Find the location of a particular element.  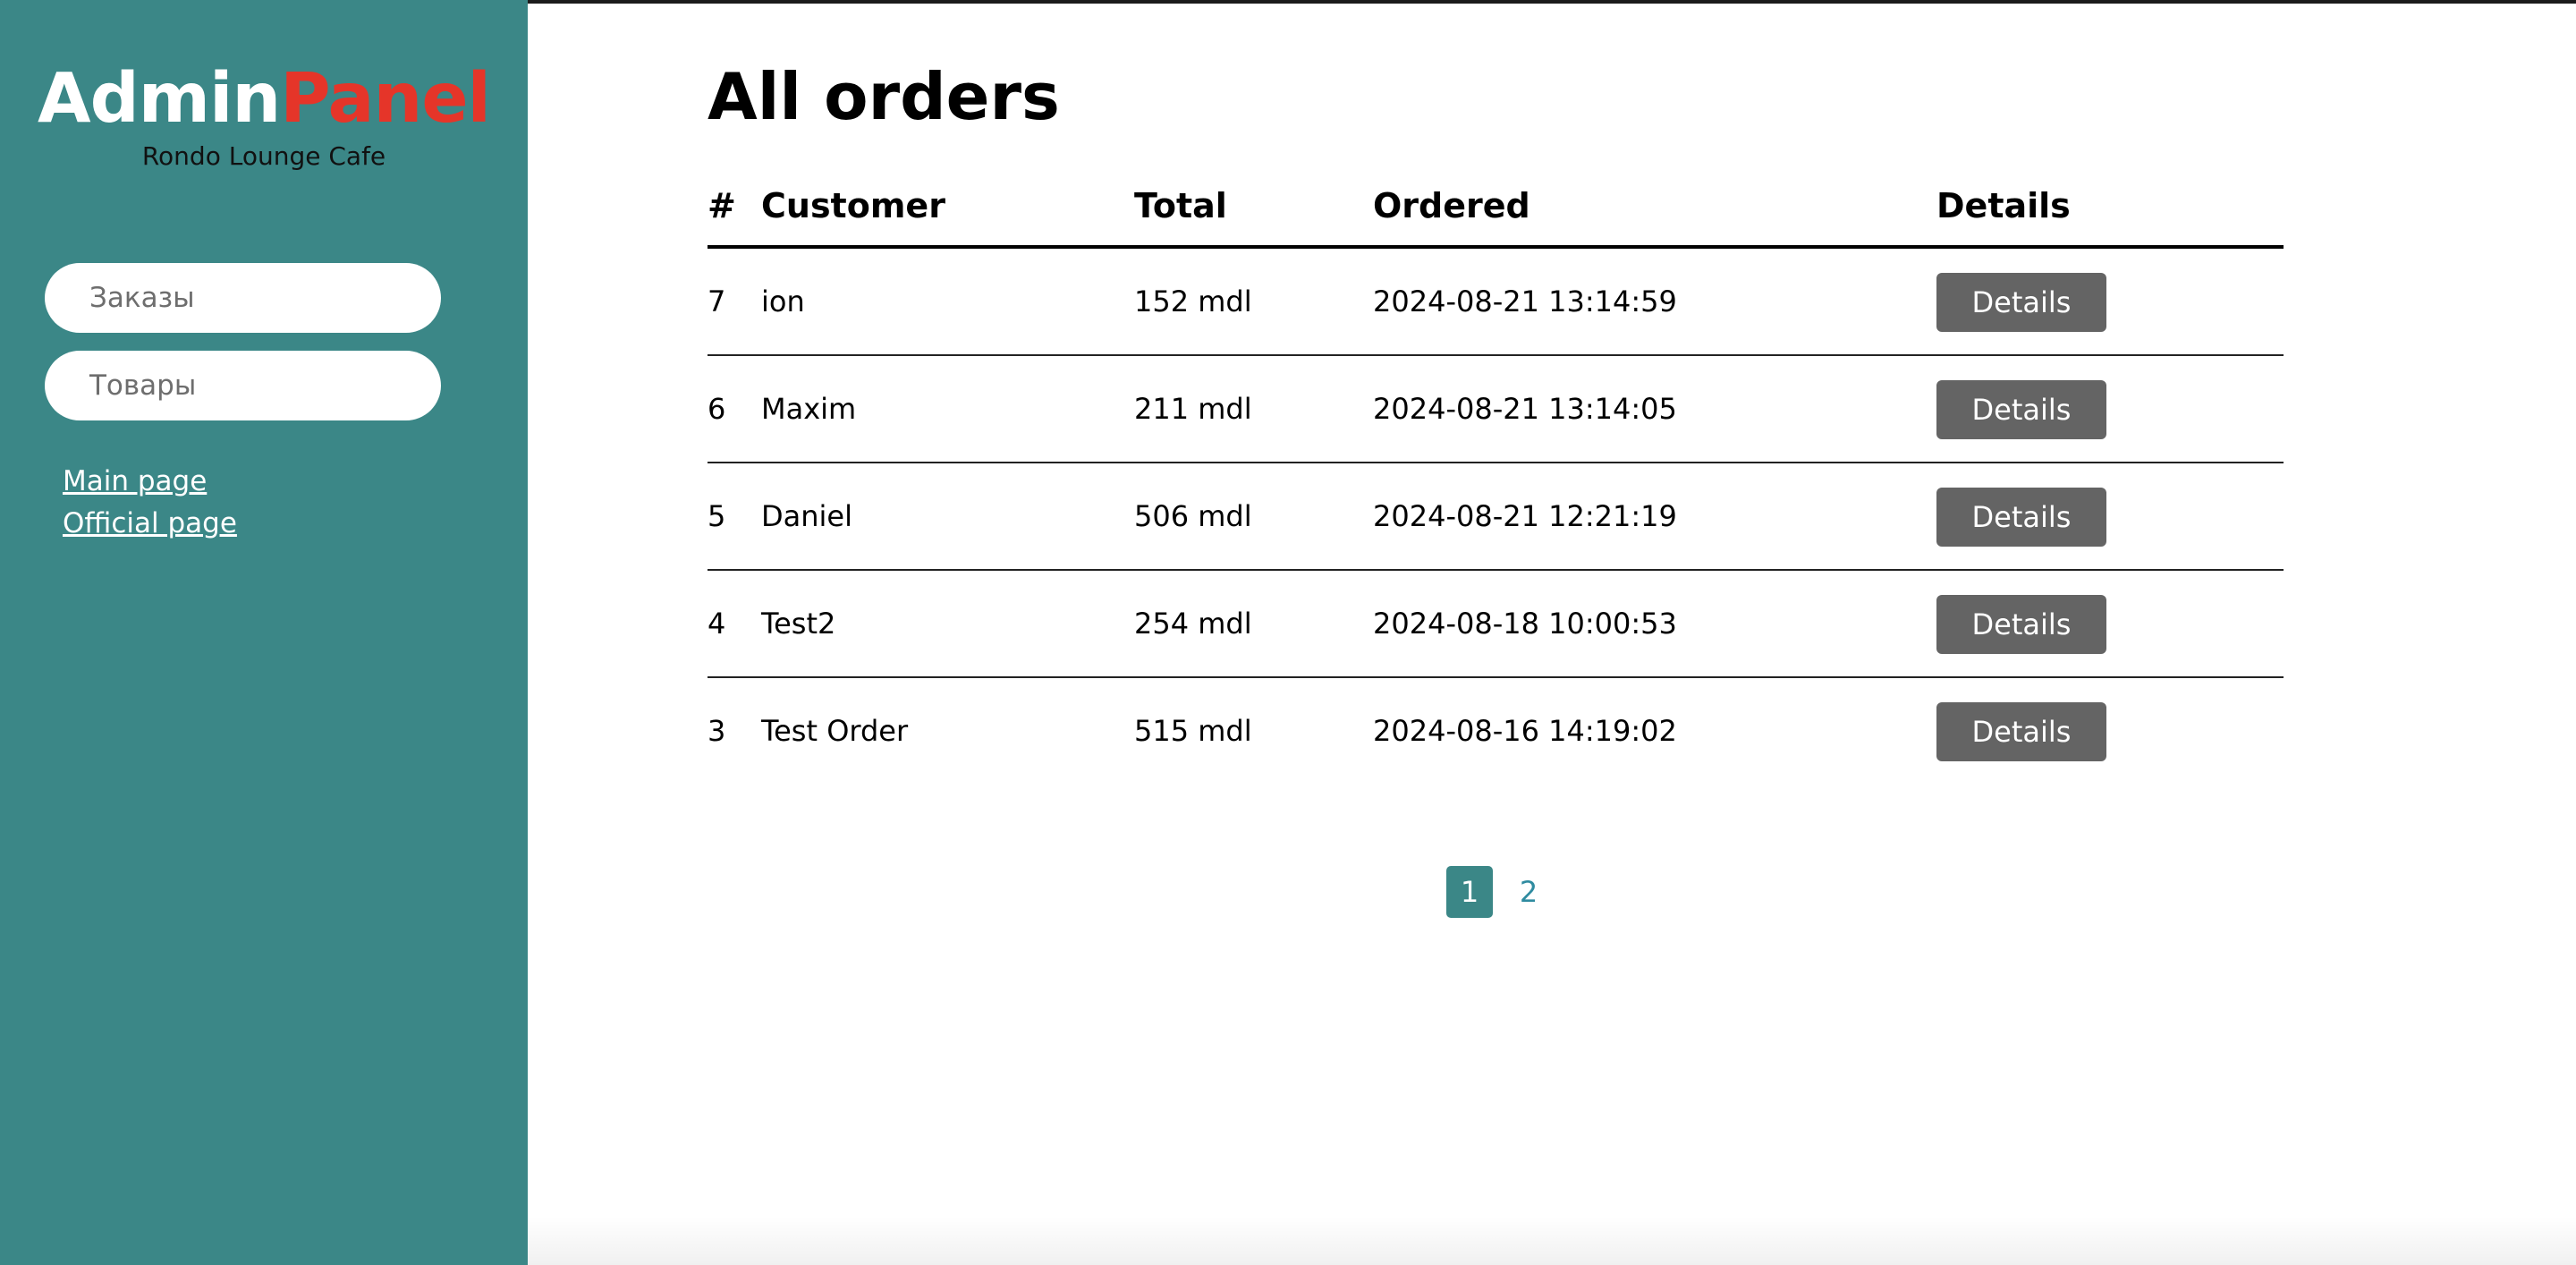

official-page-link: Official page is located at coordinates (150, 523).